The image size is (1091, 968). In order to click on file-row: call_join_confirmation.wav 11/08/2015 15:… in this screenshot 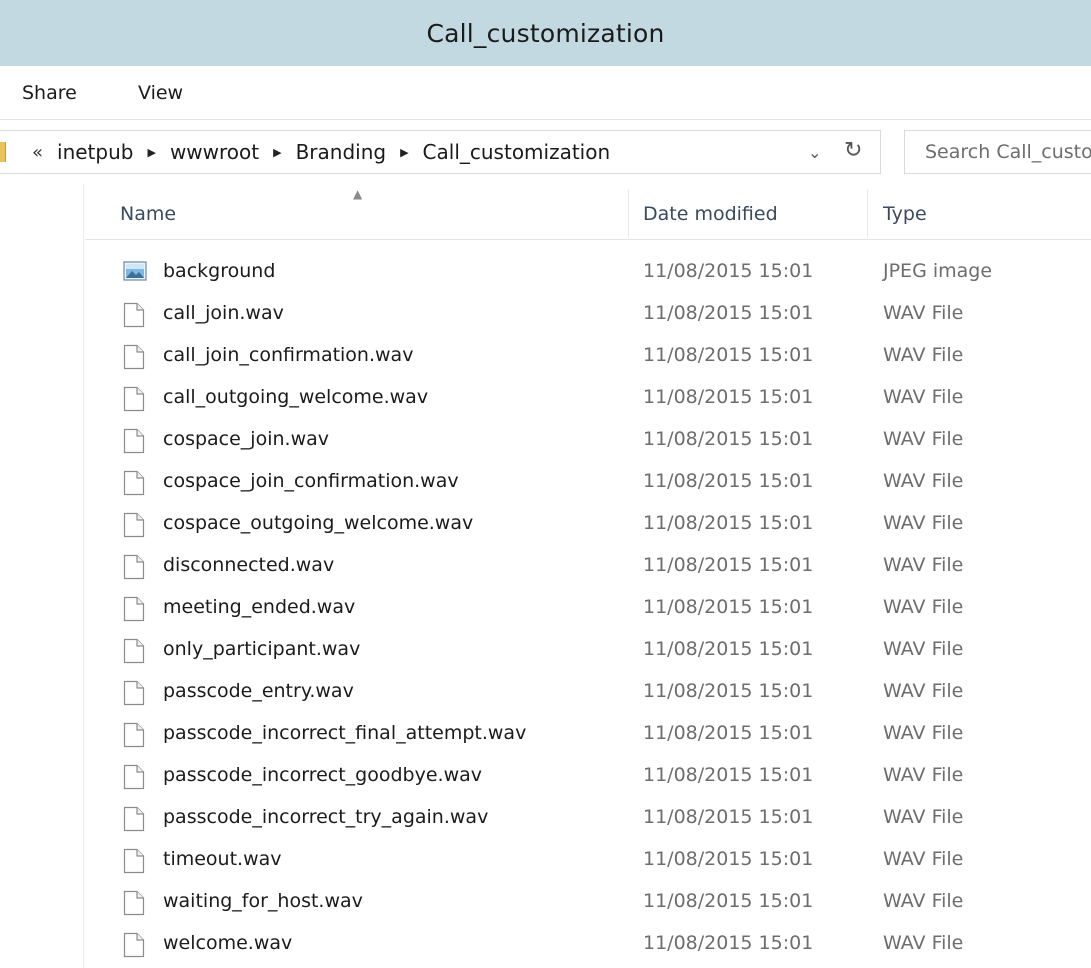, I will do `click(588, 357)`.